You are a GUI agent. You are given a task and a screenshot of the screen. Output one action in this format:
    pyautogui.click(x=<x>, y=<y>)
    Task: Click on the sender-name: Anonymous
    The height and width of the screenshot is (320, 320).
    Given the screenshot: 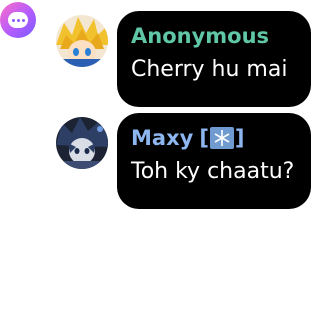 What is the action you would take?
    pyautogui.click(x=214, y=36)
    